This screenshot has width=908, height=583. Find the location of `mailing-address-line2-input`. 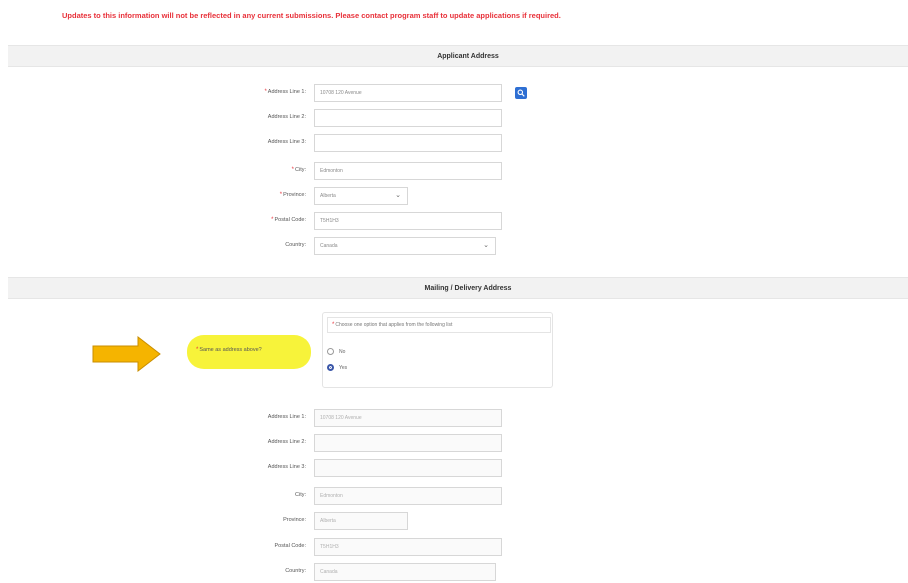

mailing-address-line2-input is located at coordinates (408, 443).